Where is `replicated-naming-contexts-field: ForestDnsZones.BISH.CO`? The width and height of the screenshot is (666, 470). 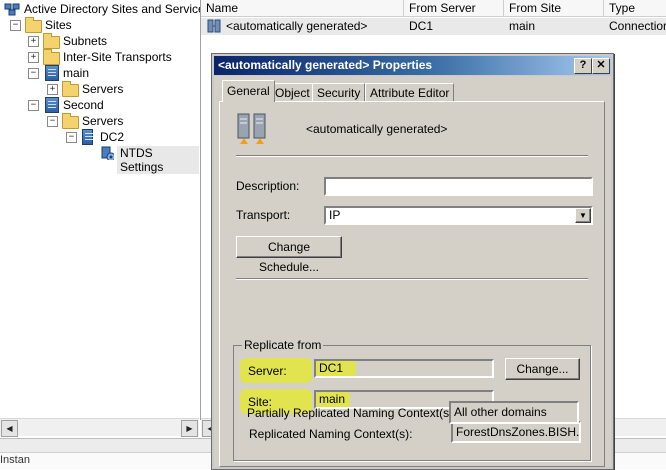
replicated-naming-contexts-field: ForestDnsZones.BISH.CO is located at coordinates (516, 432).